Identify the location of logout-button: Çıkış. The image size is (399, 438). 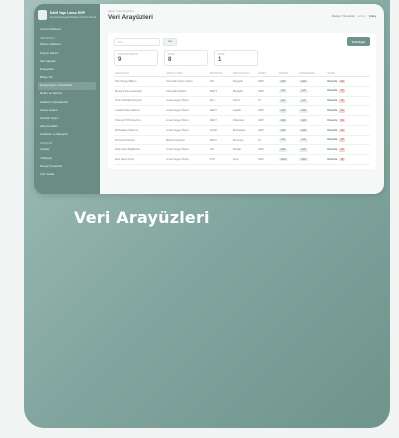
(372, 16).